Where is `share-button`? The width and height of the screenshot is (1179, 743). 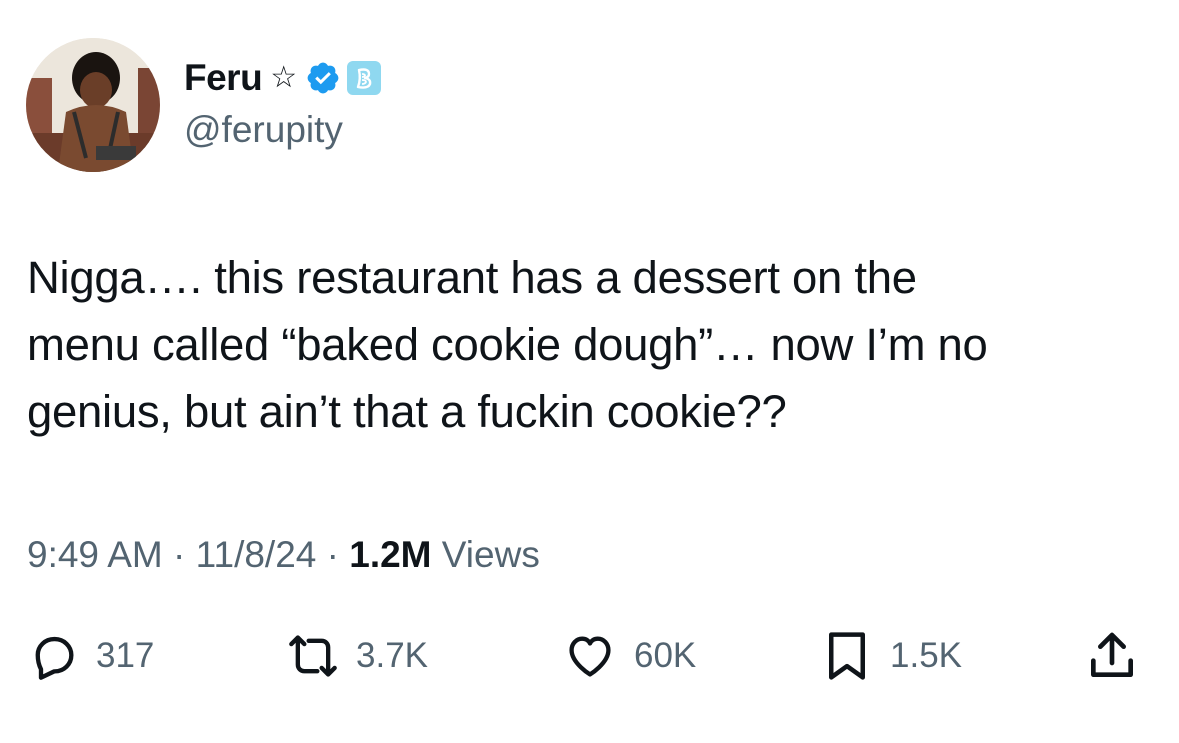
share-button is located at coordinates (1112, 656).